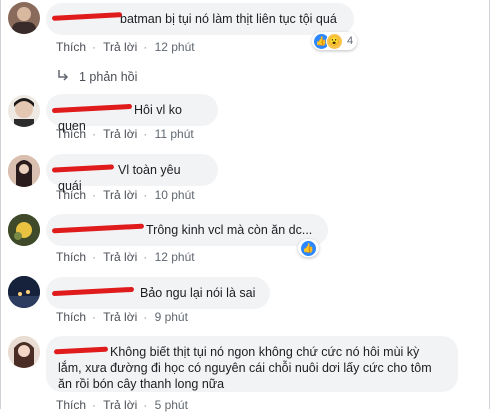 This screenshot has width=490, height=412. I want to click on comment-actions: Thích · Trả lời · 11 phút, so click(125, 134).